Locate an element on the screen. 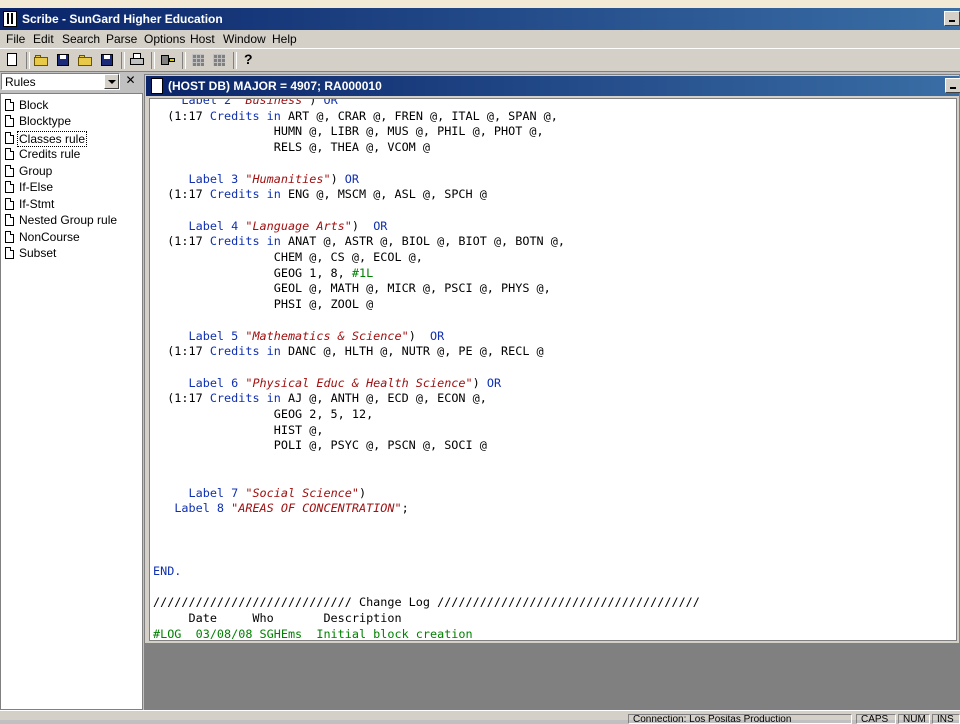 Image resolution: width=960 pixels, height=724 pixels. document-icon is located at coordinates (157, 86).